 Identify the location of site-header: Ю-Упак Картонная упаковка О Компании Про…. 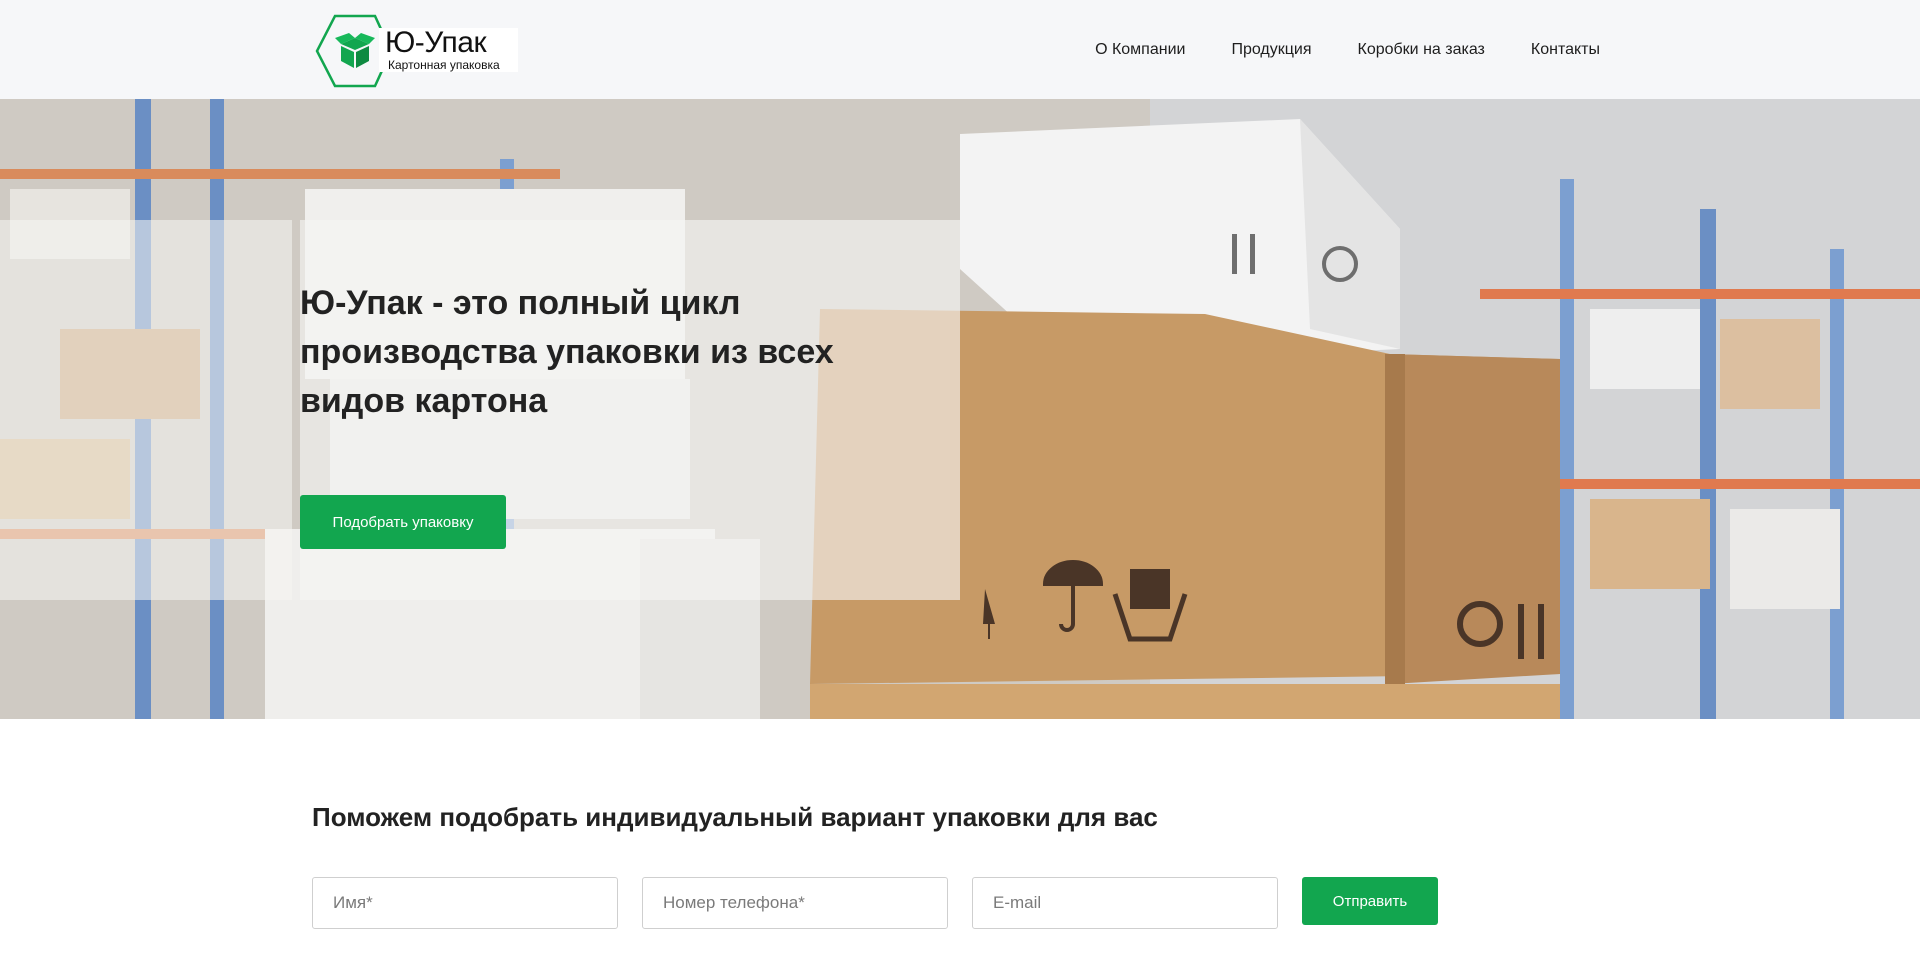
(960, 49).